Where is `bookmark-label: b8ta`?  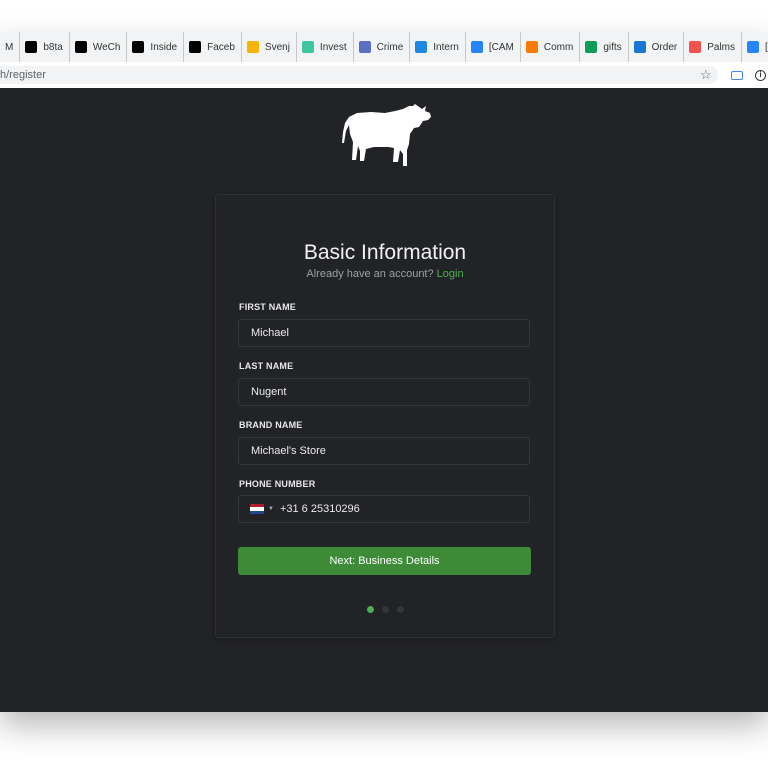 bookmark-label: b8ta is located at coordinates (53, 47).